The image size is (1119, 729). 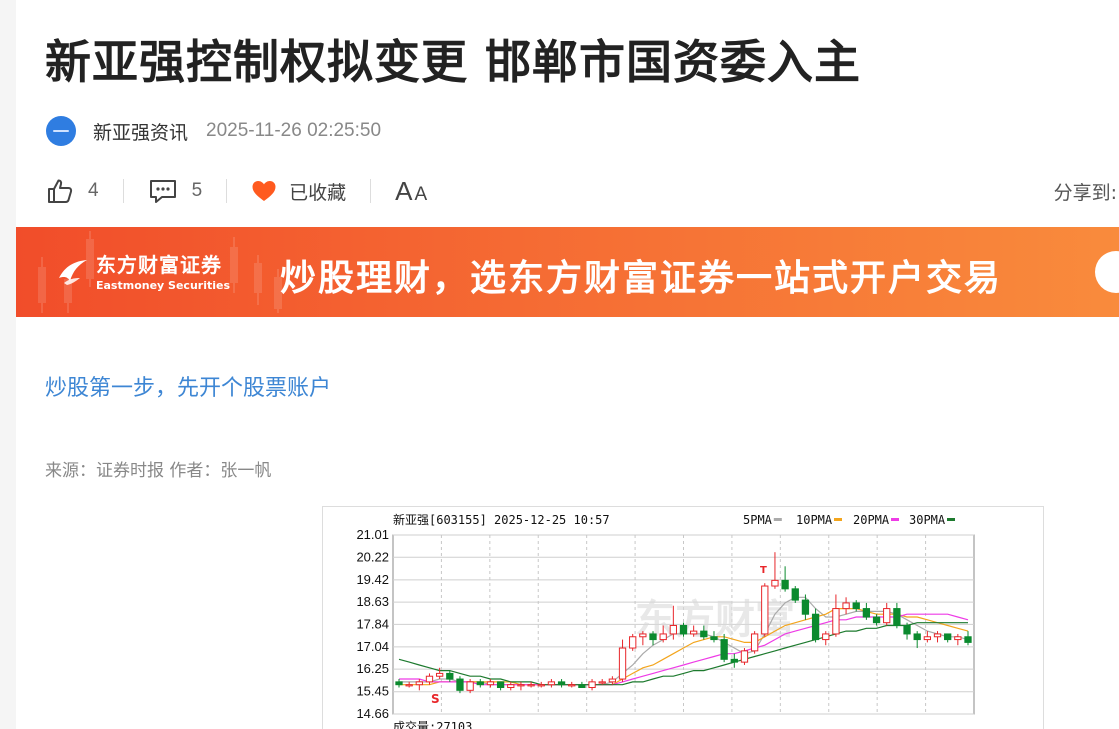 What do you see at coordinates (758, 520) in the screenshot?
I see `legend-label: 5PMA` at bounding box center [758, 520].